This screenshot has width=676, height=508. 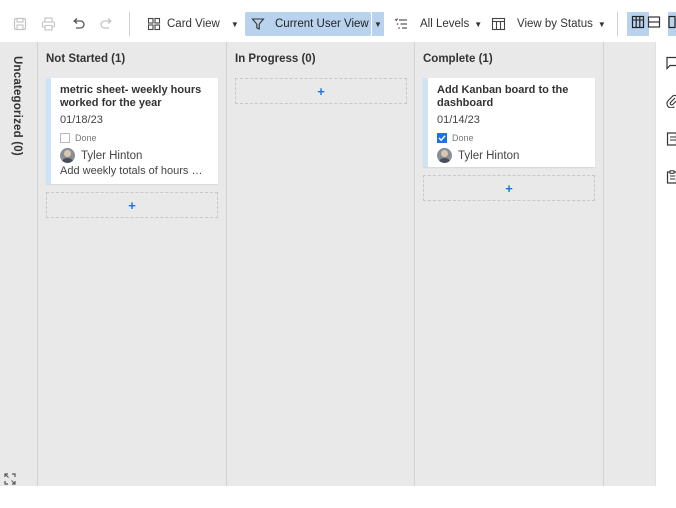 What do you see at coordinates (17, 106) in the screenshot?
I see `uncategorized-label: Uncategorized (0)` at bounding box center [17, 106].